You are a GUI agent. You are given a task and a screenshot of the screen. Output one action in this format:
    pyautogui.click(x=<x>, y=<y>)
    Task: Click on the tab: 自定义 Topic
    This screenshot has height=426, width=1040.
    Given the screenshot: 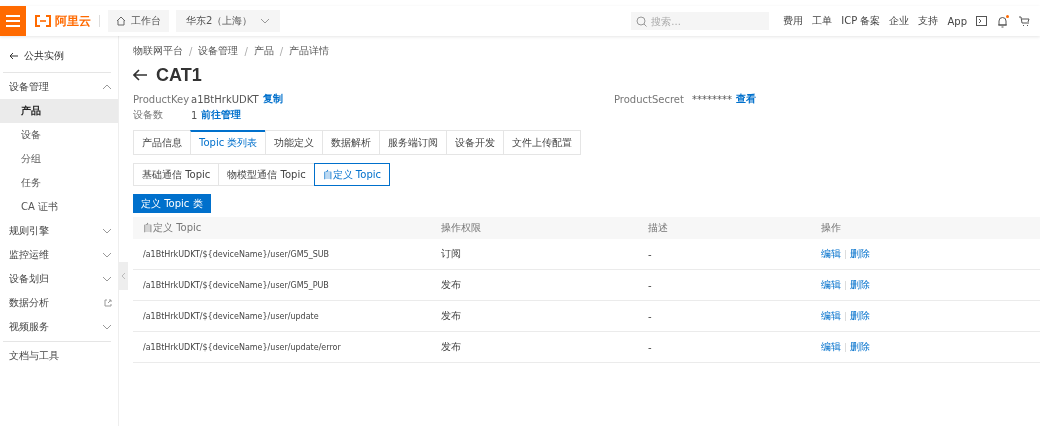 What is the action you would take?
    pyautogui.click(x=352, y=174)
    